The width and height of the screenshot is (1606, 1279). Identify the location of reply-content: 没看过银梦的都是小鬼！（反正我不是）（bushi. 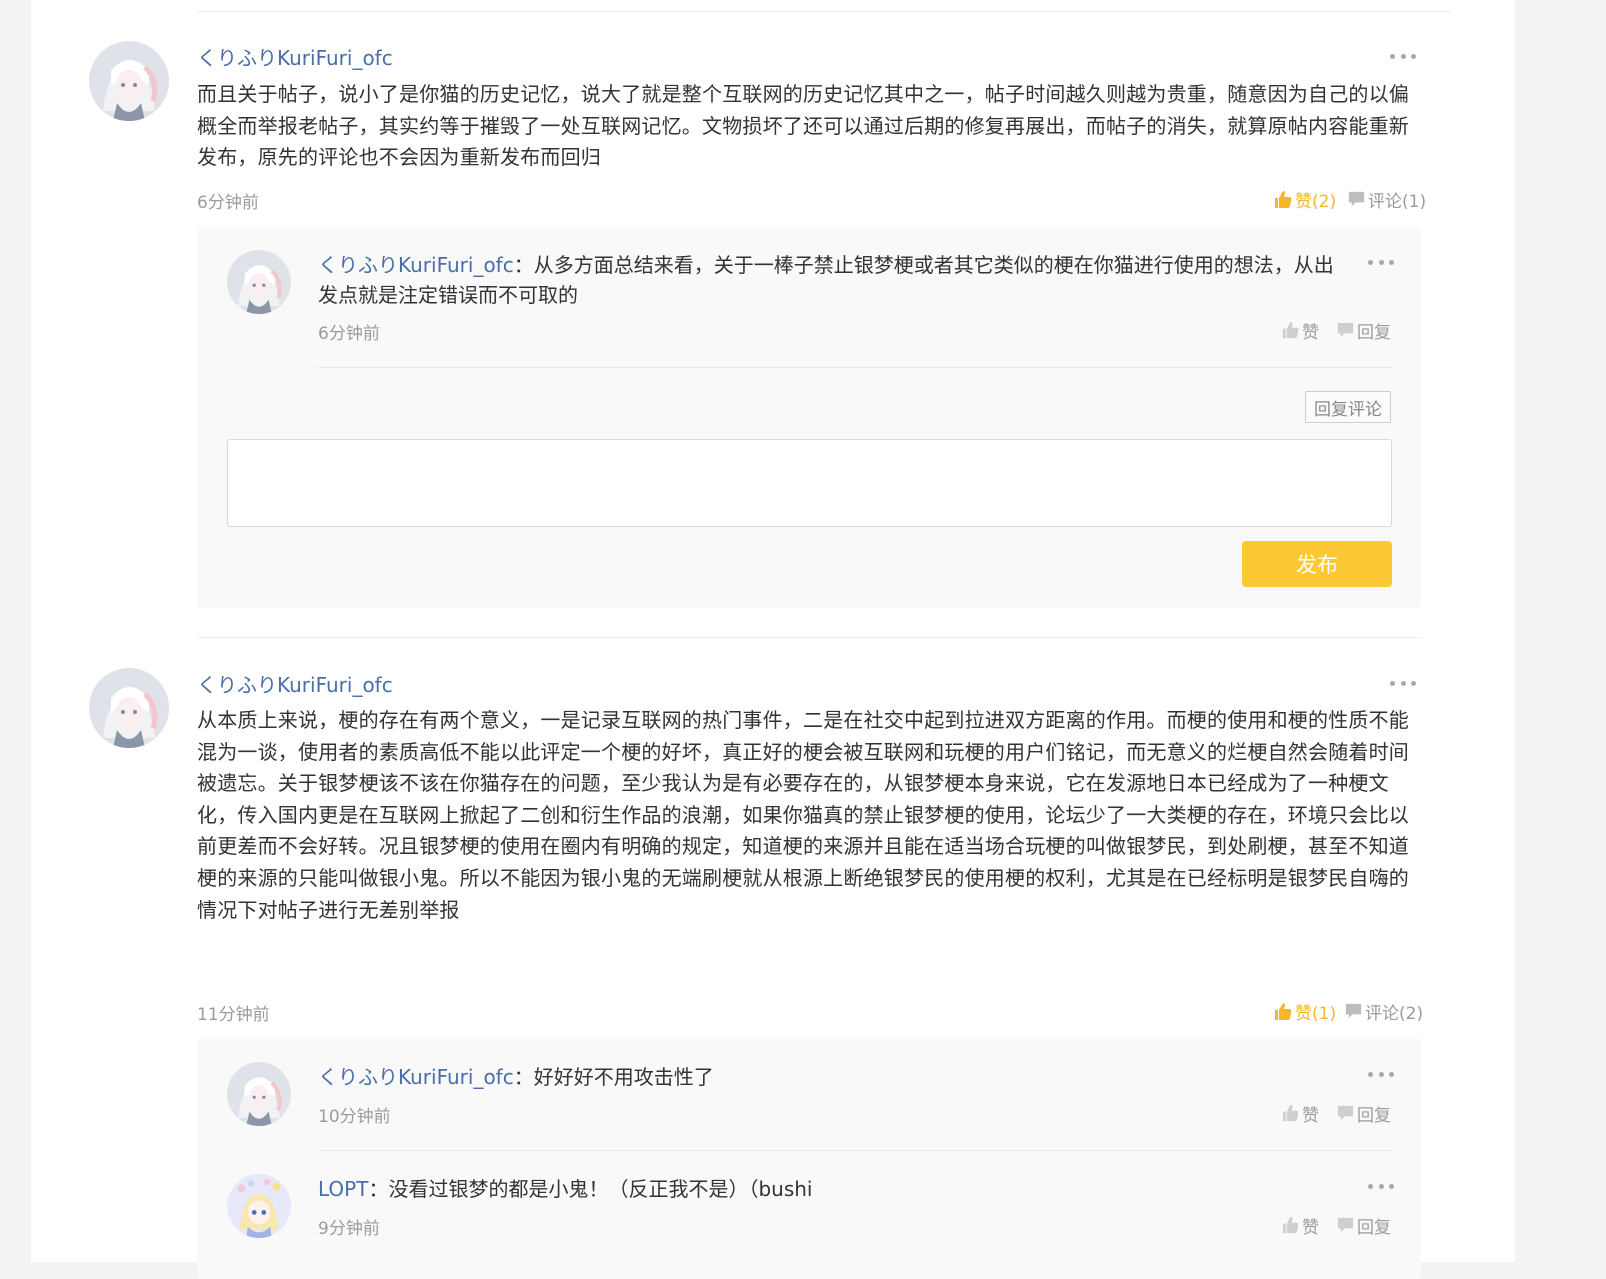
(600, 1189).